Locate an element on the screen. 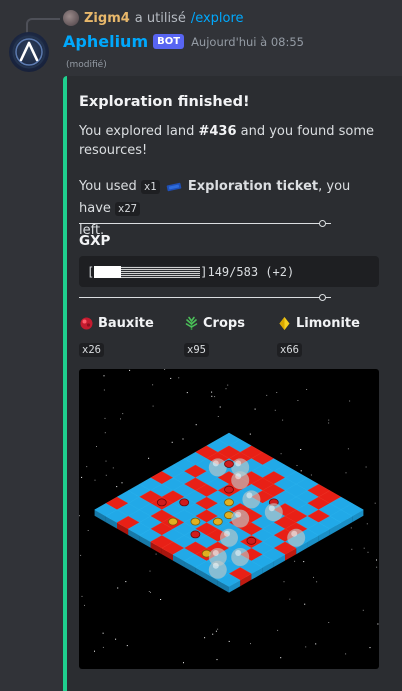 The width and height of the screenshot is (402, 691). gxp-value: 149/583 (+2) is located at coordinates (251, 271).